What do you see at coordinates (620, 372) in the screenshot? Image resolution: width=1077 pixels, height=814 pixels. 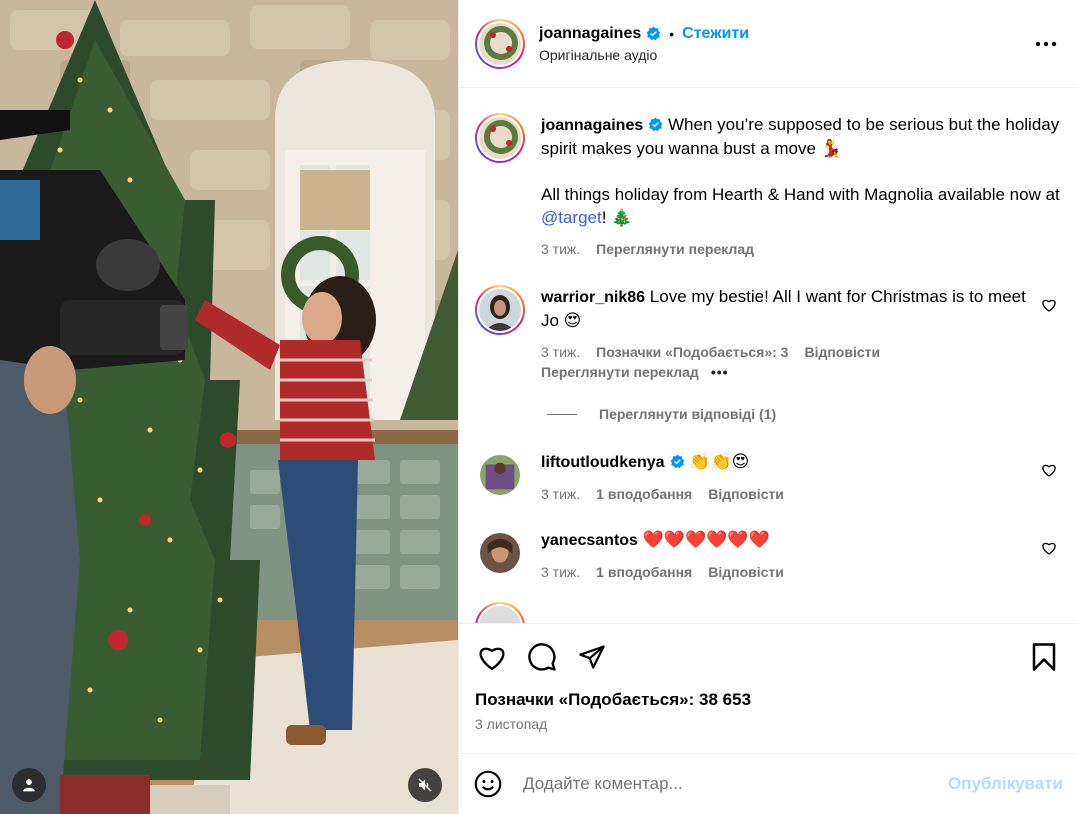 I see `comment-translate-link: Переглянути переклад` at bounding box center [620, 372].